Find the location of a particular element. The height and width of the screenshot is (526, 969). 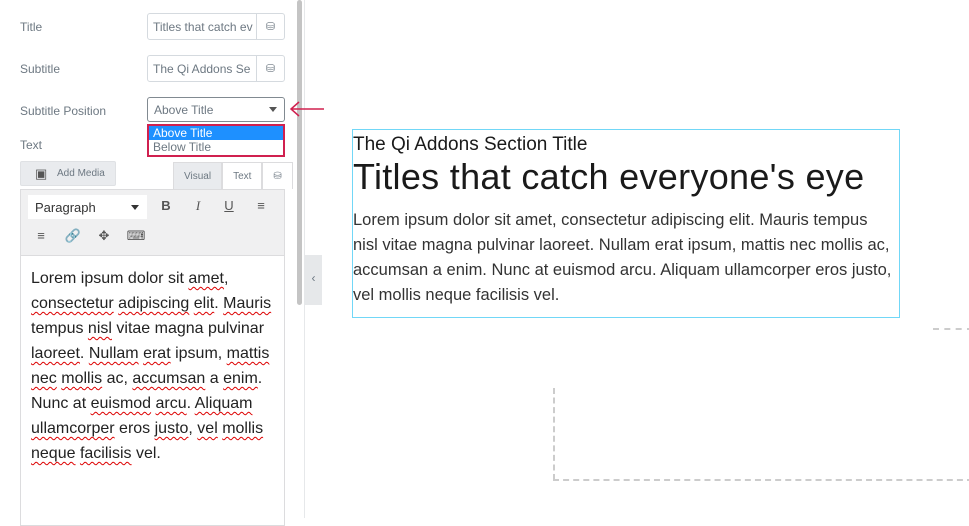

editor-word: ullamcorper is located at coordinates (73, 428).